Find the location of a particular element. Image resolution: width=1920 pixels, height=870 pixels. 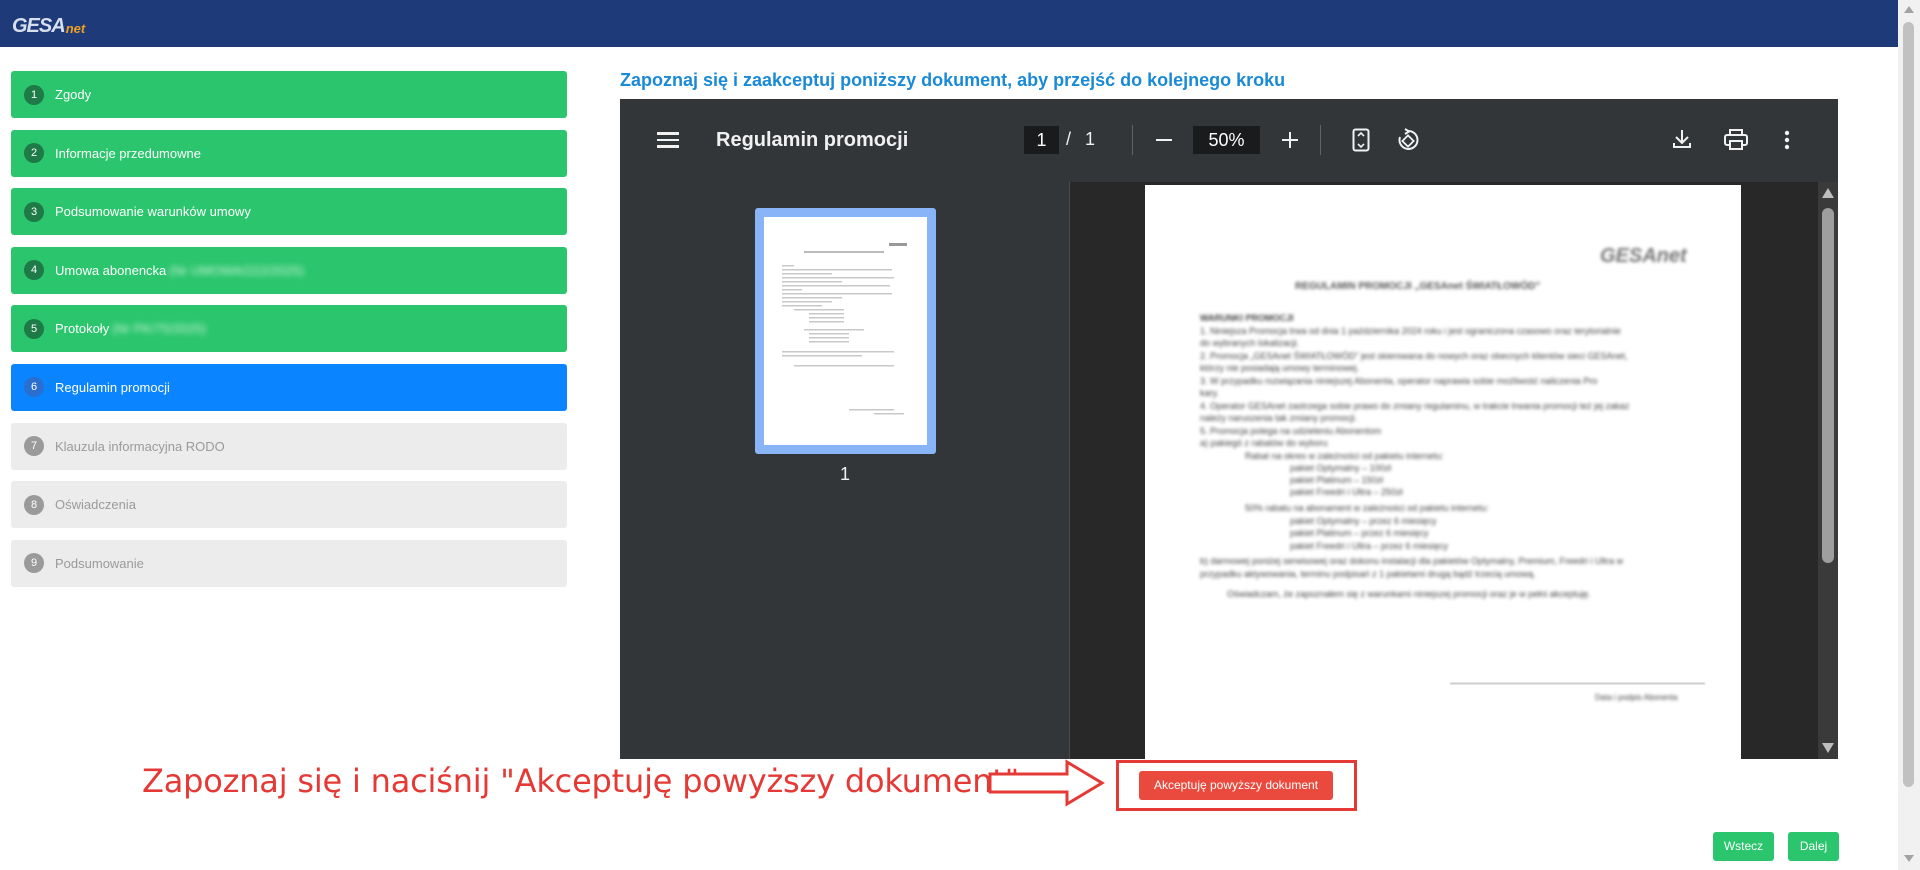

step-item: 6 Regulamin promocji is located at coordinates (289, 387).